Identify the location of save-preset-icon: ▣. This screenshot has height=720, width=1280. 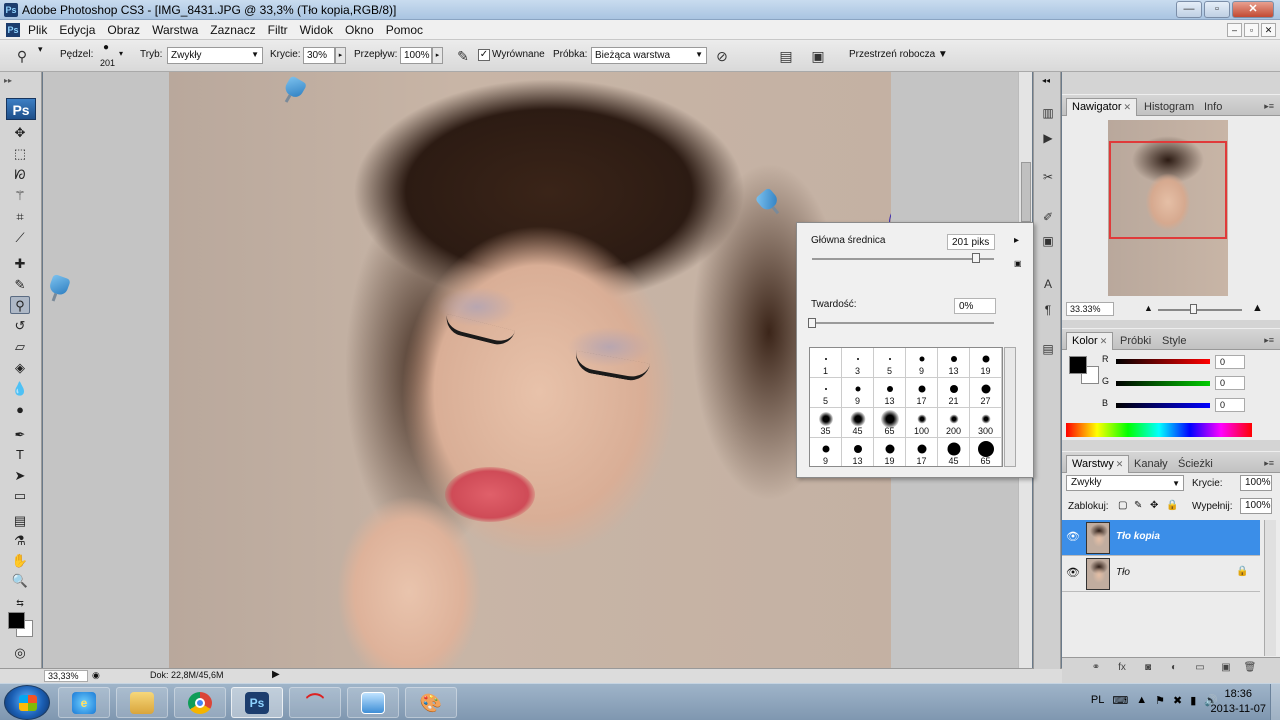
(1018, 263).